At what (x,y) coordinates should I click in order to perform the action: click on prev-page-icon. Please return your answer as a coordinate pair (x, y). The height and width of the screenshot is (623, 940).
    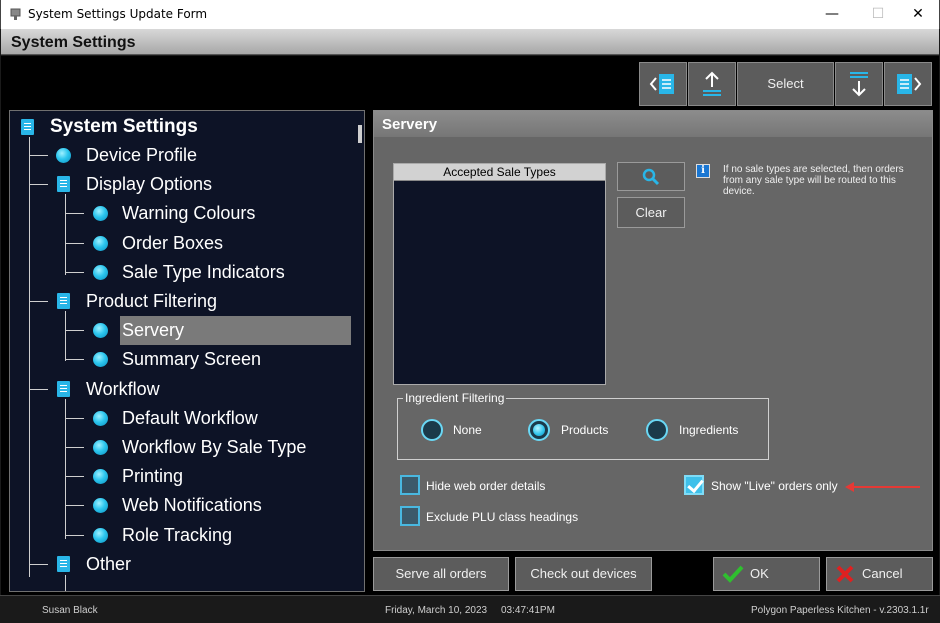
    Looking at the image, I should click on (661, 84).